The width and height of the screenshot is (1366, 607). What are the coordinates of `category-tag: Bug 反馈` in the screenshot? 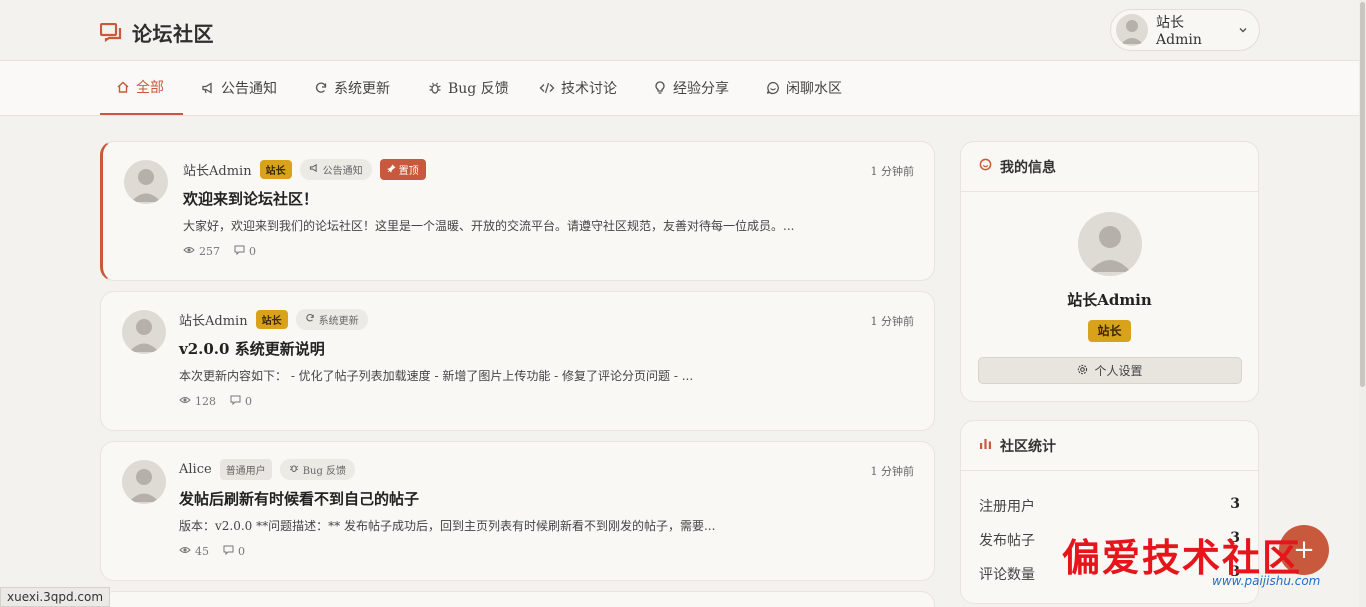 It's located at (317, 469).